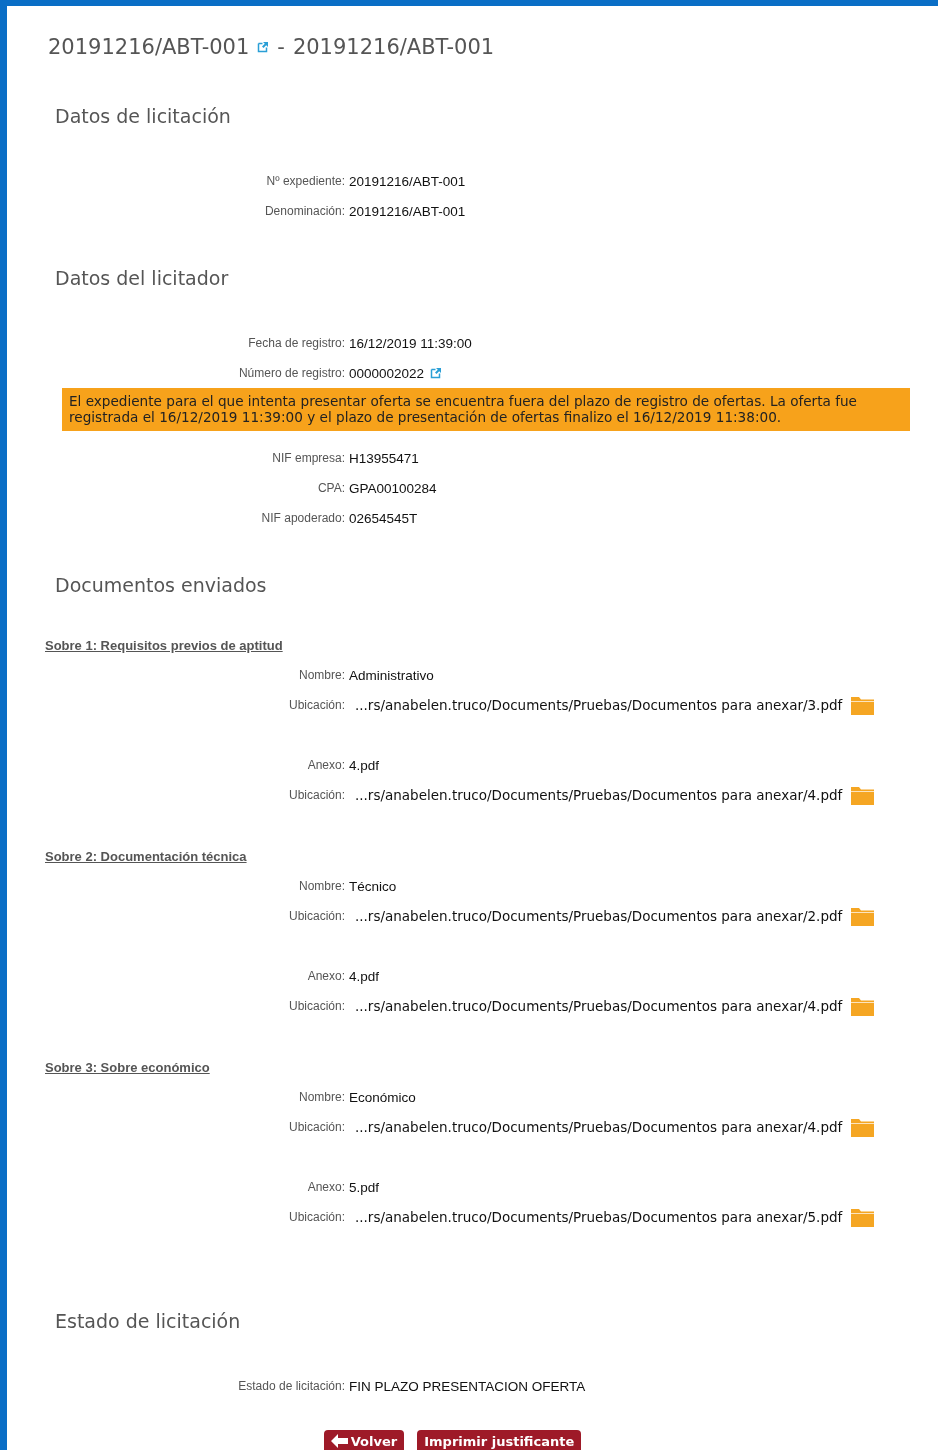  Describe the element at coordinates (339, 1441) in the screenshot. I see `left-arrow-icon` at that location.